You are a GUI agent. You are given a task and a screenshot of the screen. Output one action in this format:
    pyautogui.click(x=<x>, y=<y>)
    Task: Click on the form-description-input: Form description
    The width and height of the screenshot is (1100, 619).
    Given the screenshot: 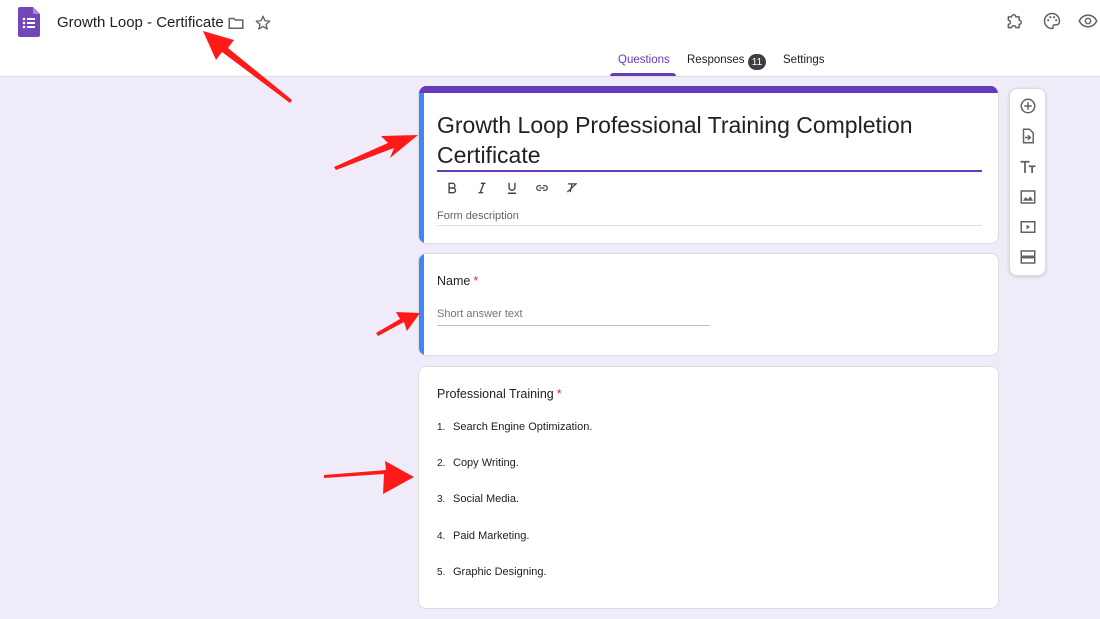 What is the action you would take?
    pyautogui.click(x=478, y=216)
    